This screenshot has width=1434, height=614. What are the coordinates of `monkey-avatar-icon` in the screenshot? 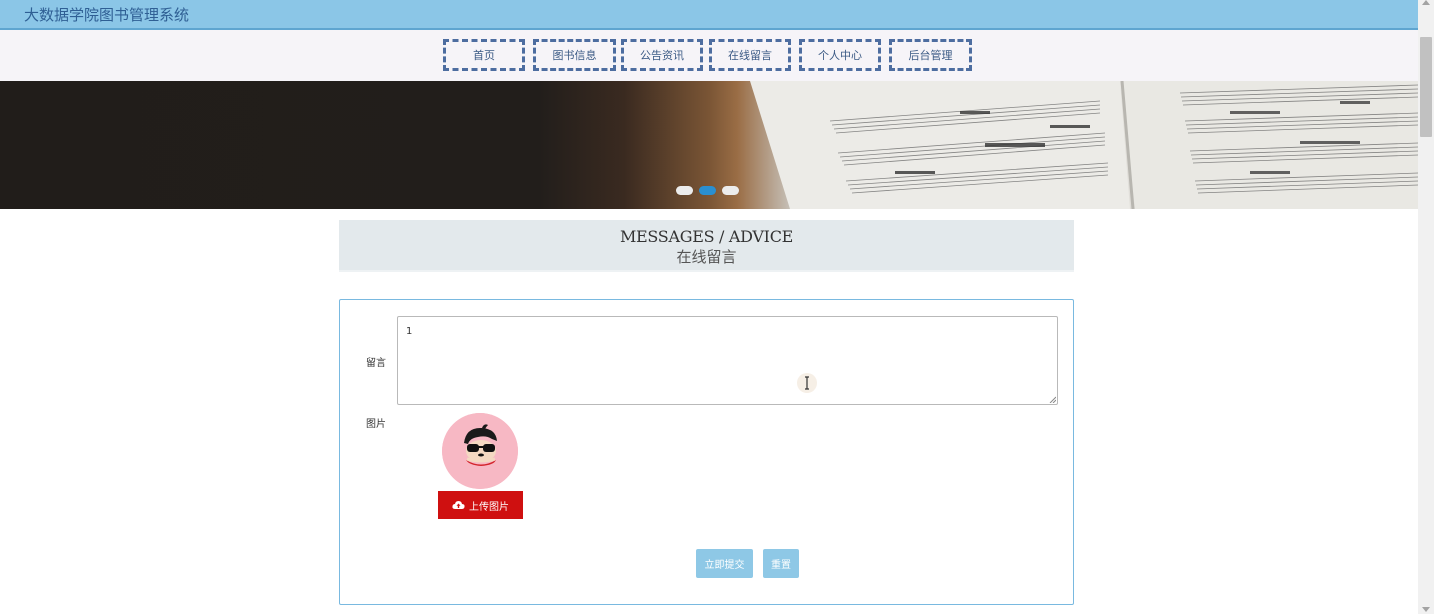 It's located at (480, 451).